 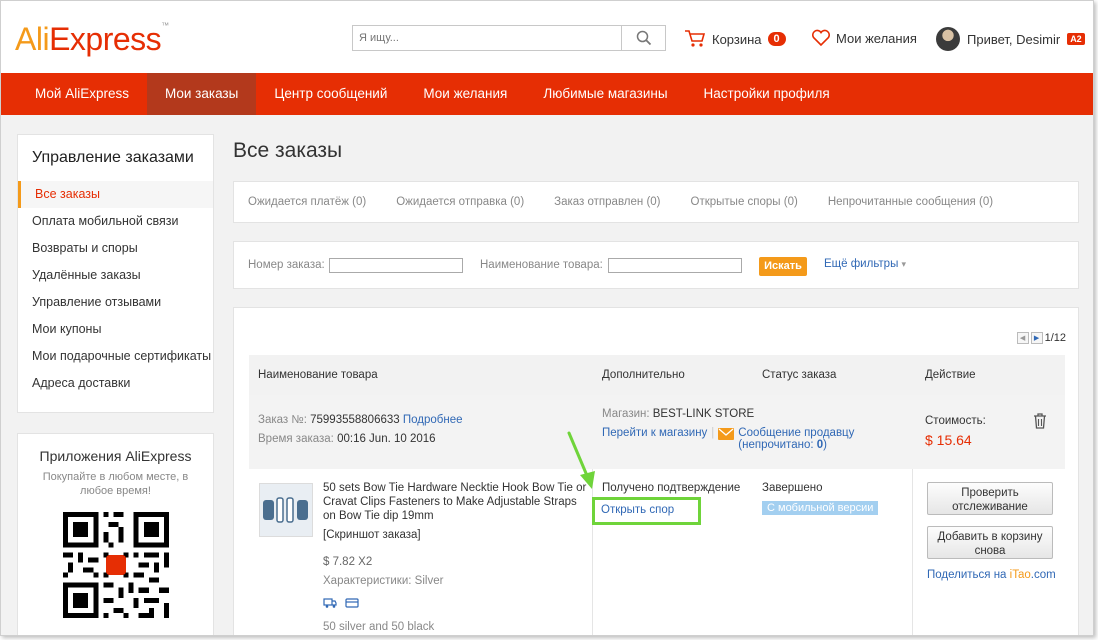 What do you see at coordinates (626, 414) in the screenshot?
I see `store-label: Магазин:` at bounding box center [626, 414].